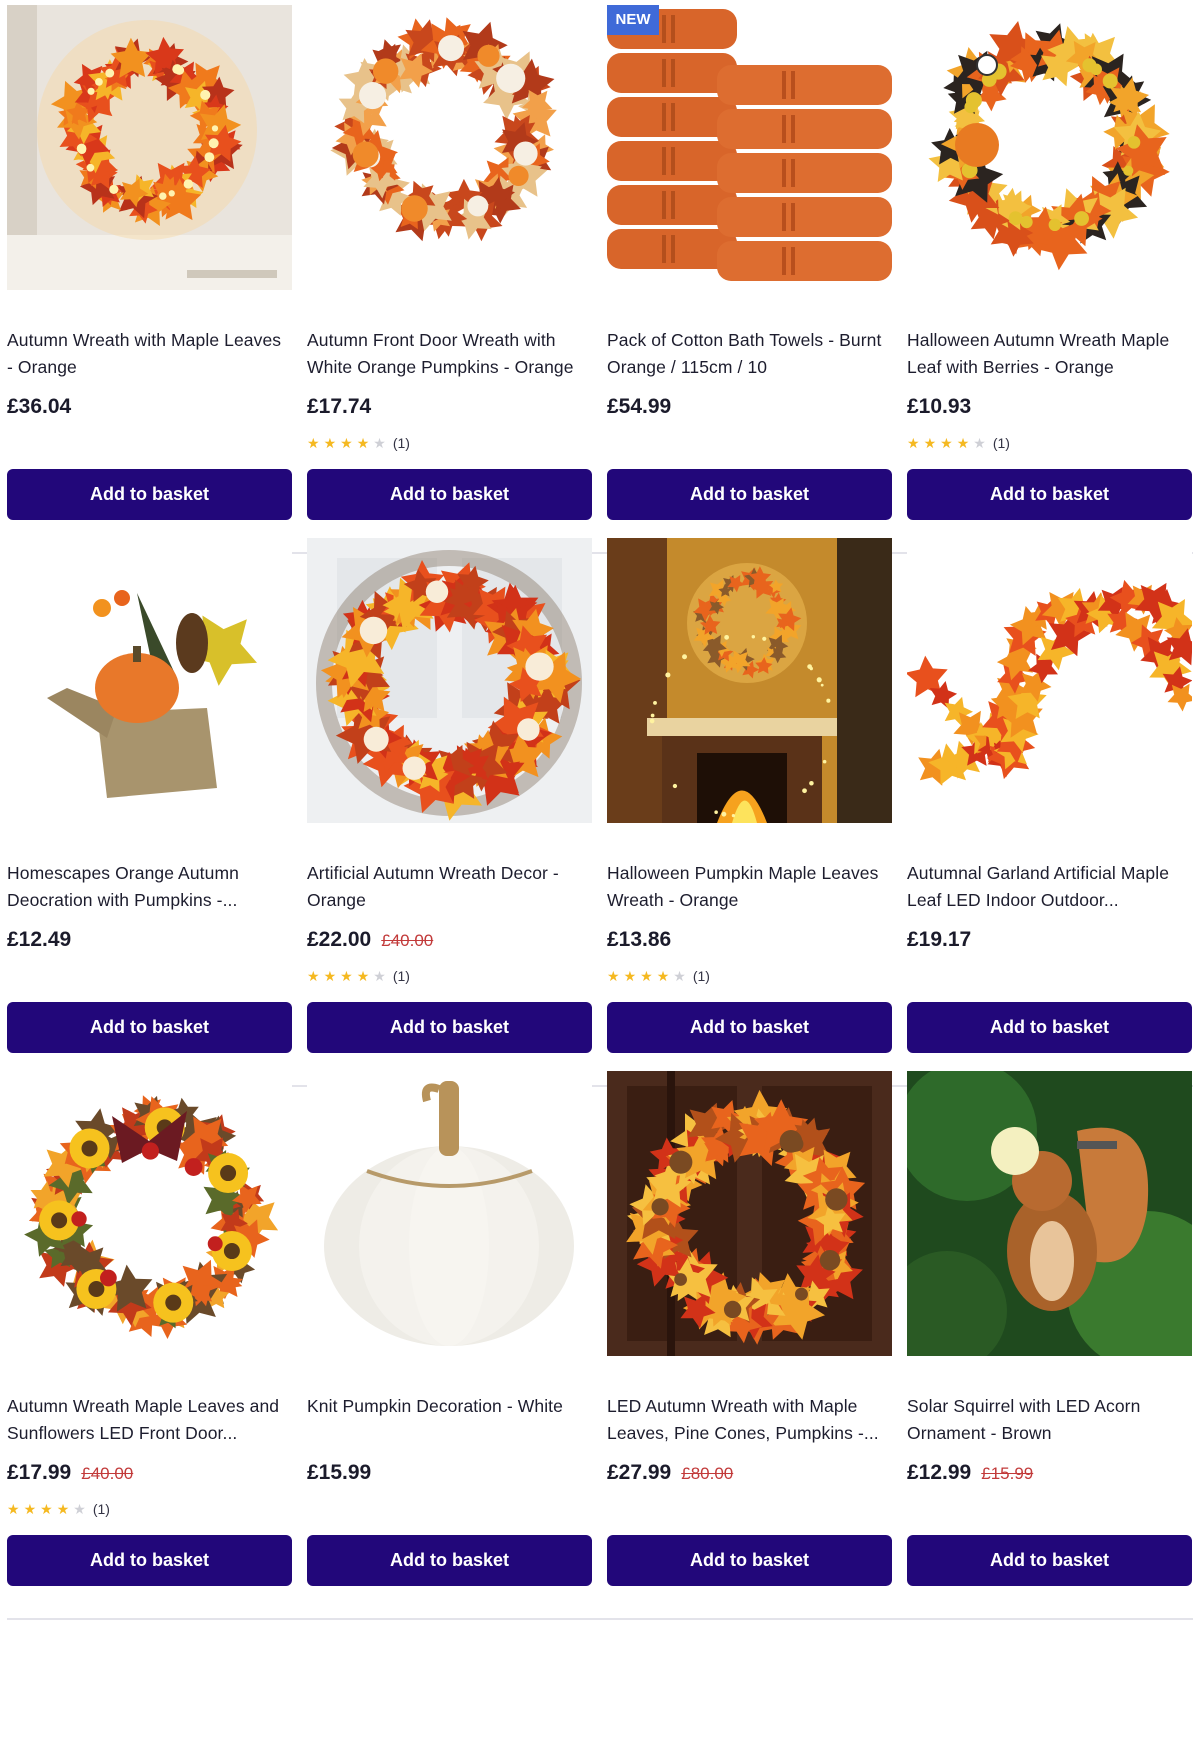 The height and width of the screenshot is (1738, 1200). I want to click on price-row: £22.00 £40.00, so click(370, 942).